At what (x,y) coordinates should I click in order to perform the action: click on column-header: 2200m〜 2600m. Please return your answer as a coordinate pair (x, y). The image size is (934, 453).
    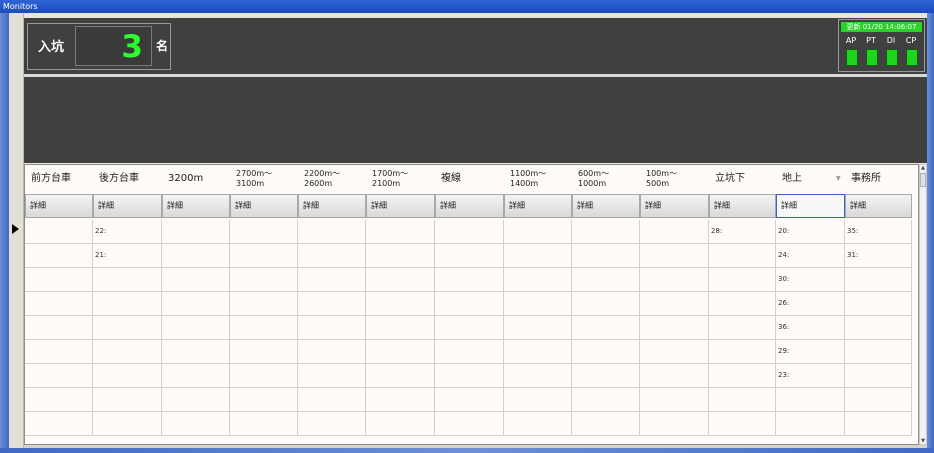
    Looking at the image, I should click on (332, 179).